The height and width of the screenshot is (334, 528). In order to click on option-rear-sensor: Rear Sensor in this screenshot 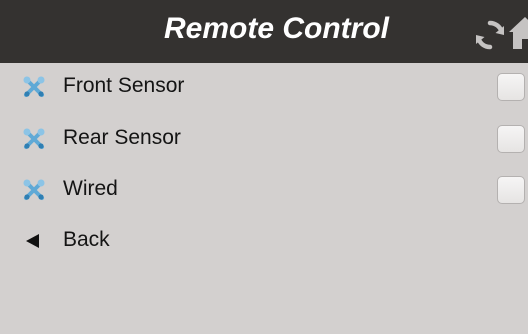, I will do `click(264, 139)`.